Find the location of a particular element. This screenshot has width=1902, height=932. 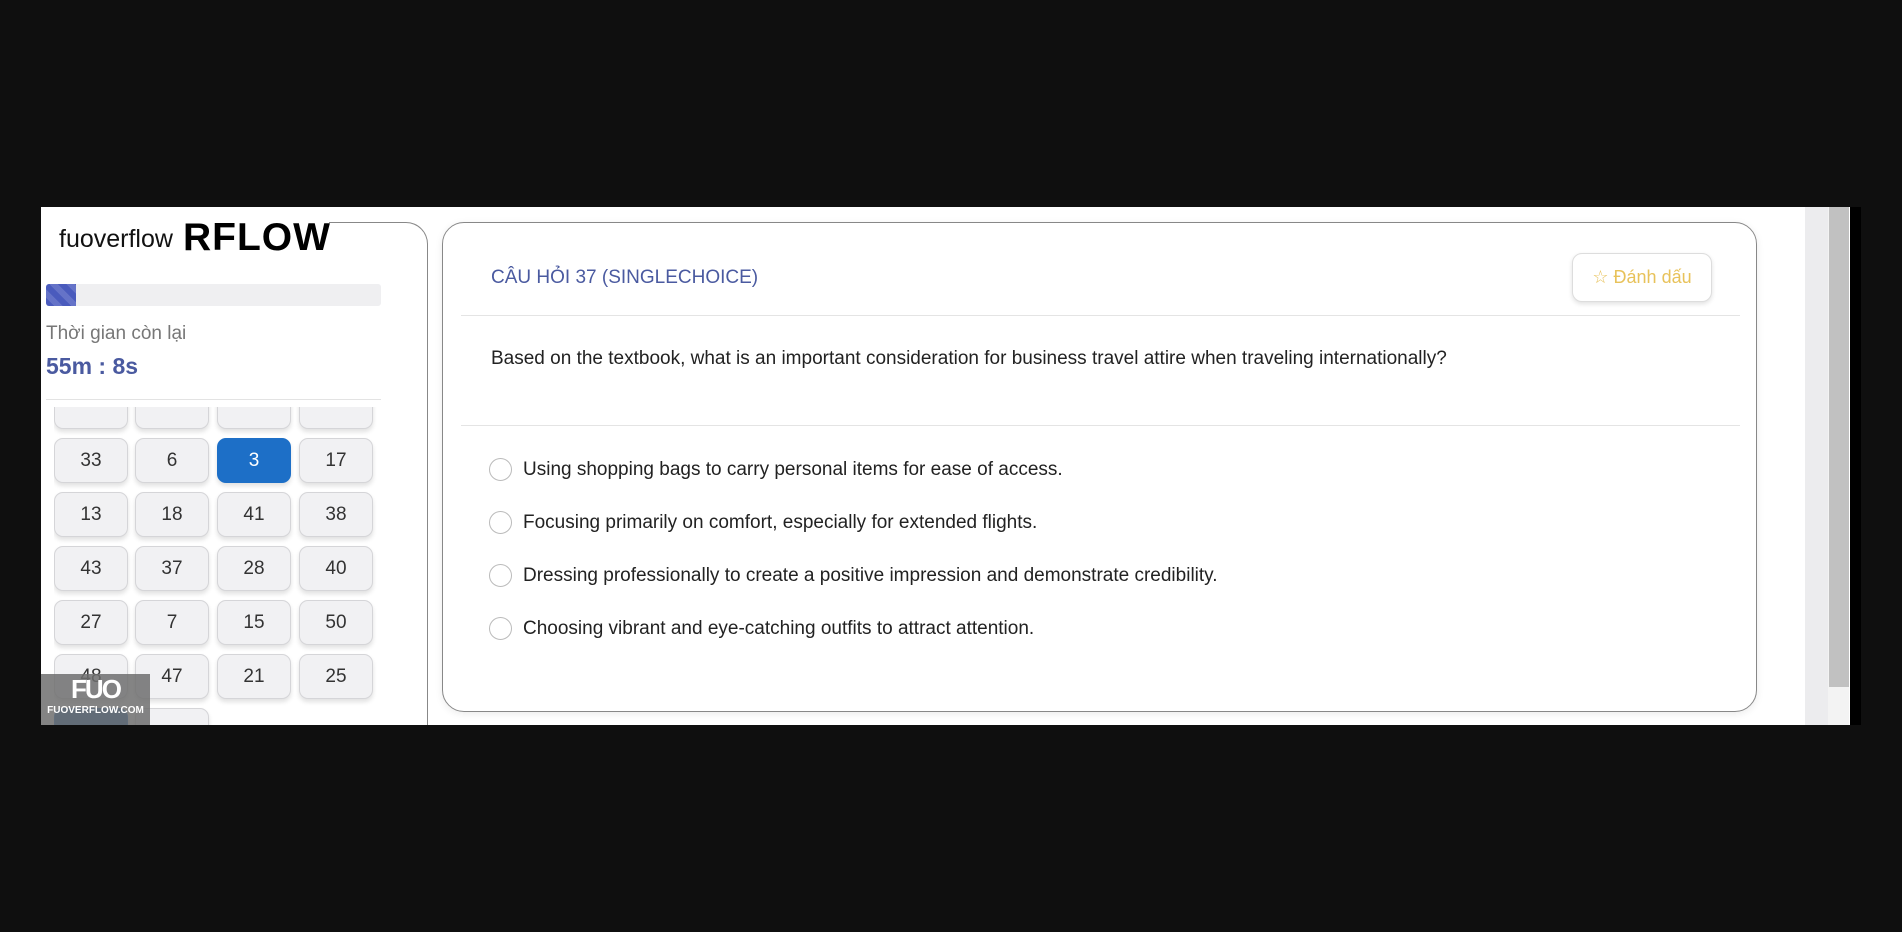

time-remaining-label: Thời gian còn lại is located at coordinates (116, 333).